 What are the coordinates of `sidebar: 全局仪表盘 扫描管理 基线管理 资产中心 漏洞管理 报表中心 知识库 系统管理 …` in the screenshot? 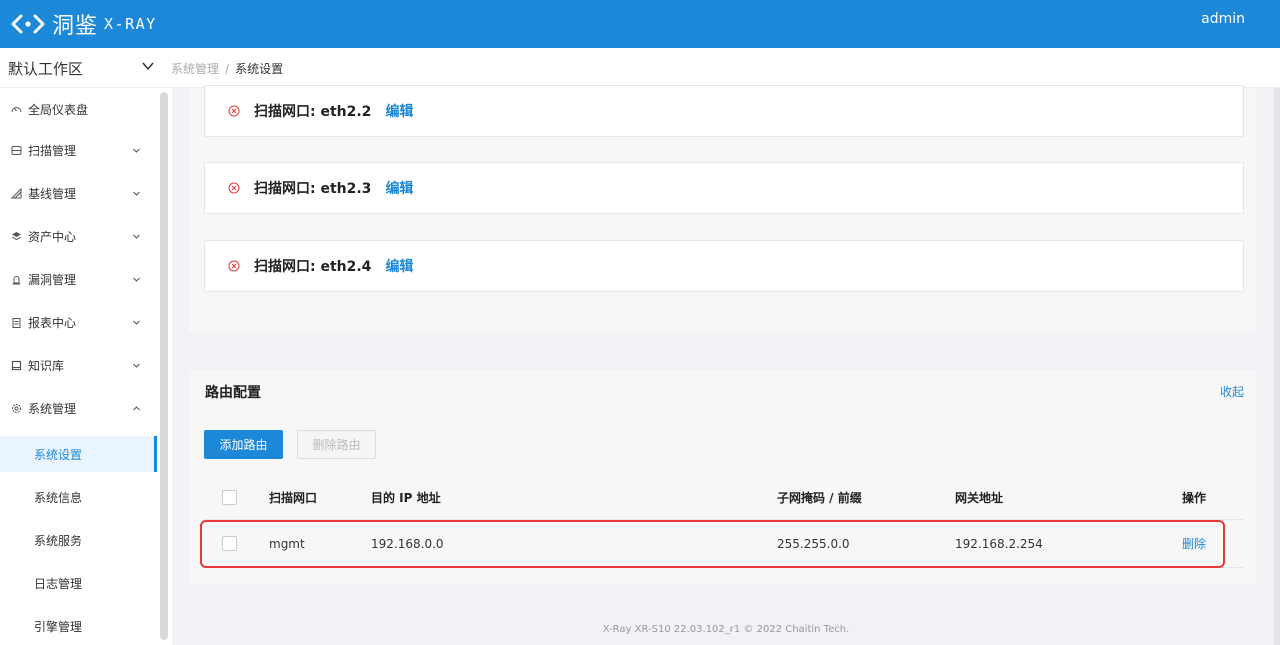 It's located at (85, 366).